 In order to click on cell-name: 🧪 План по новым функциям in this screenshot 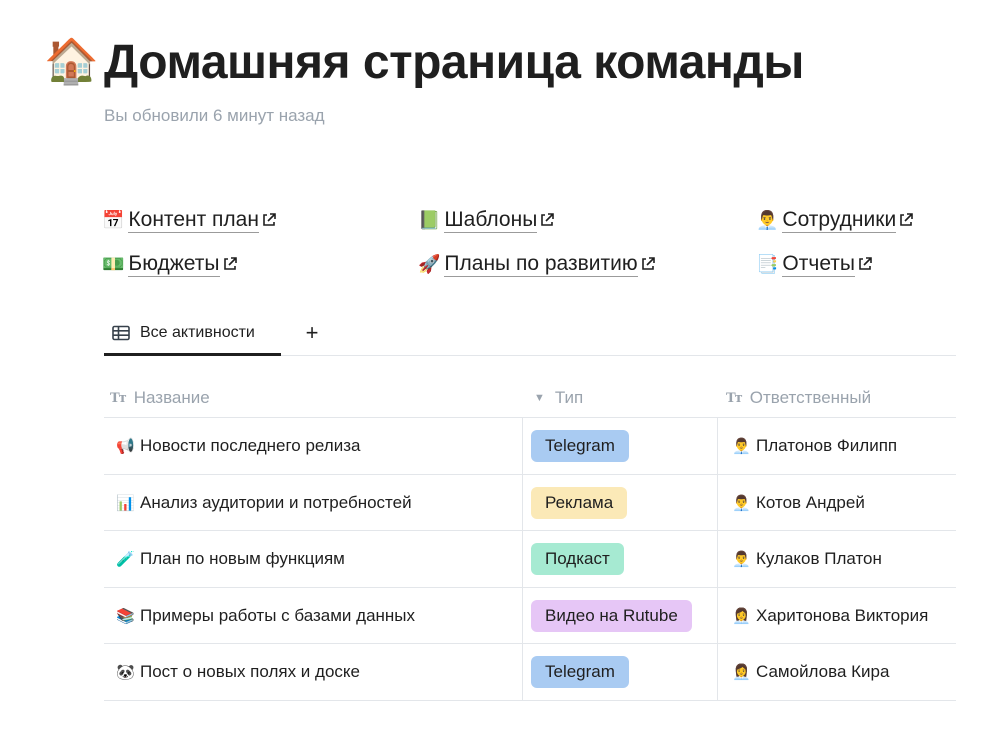, I will do `click(313, 559)`.